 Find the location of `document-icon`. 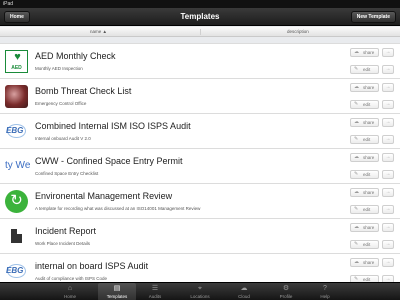

document-icon is located at coordinates (16, 236).